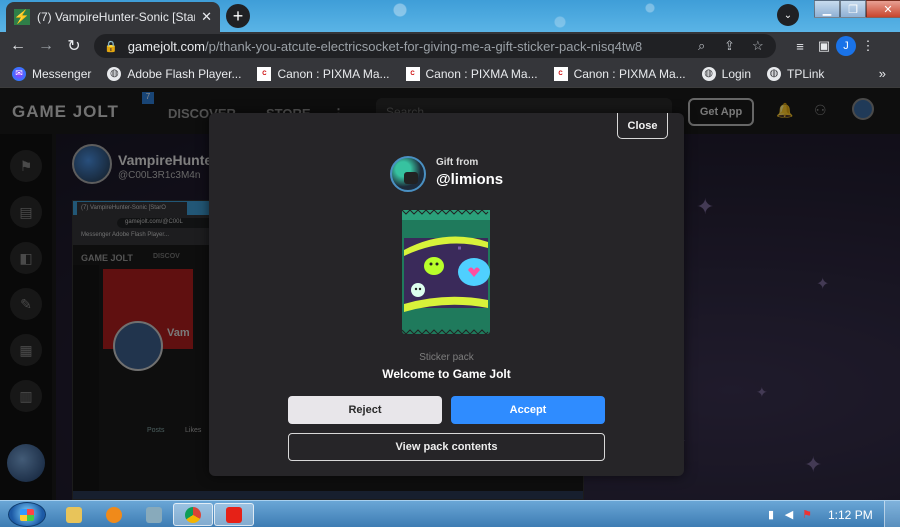 The width and height of the screenshot is (900, 527). Describe the element at coordinates (18, 46) in the screenshot. I see `back-arrow-icon: ←` at that location.